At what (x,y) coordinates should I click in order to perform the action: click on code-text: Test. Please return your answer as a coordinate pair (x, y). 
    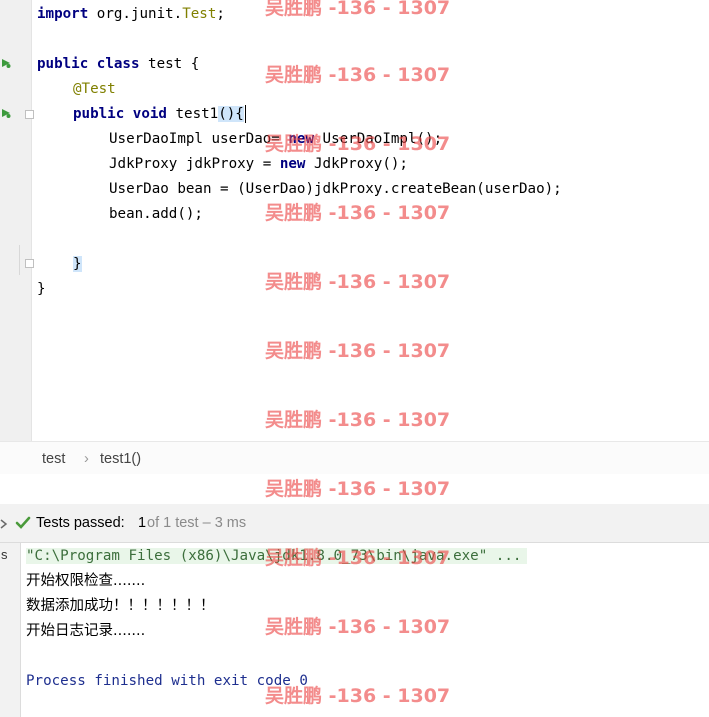
    Looking at the image, I should click on (199, 14).